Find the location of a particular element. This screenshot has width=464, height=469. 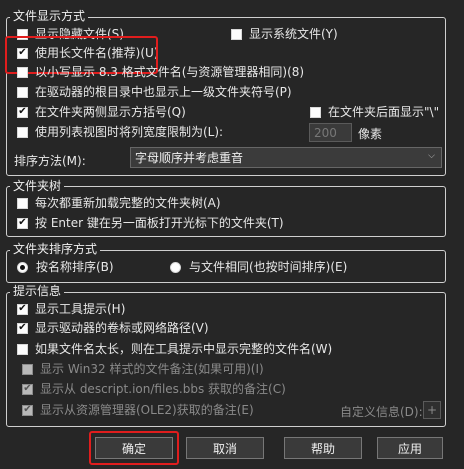

column-width-input: 200 is located at coordinates (330, 132).